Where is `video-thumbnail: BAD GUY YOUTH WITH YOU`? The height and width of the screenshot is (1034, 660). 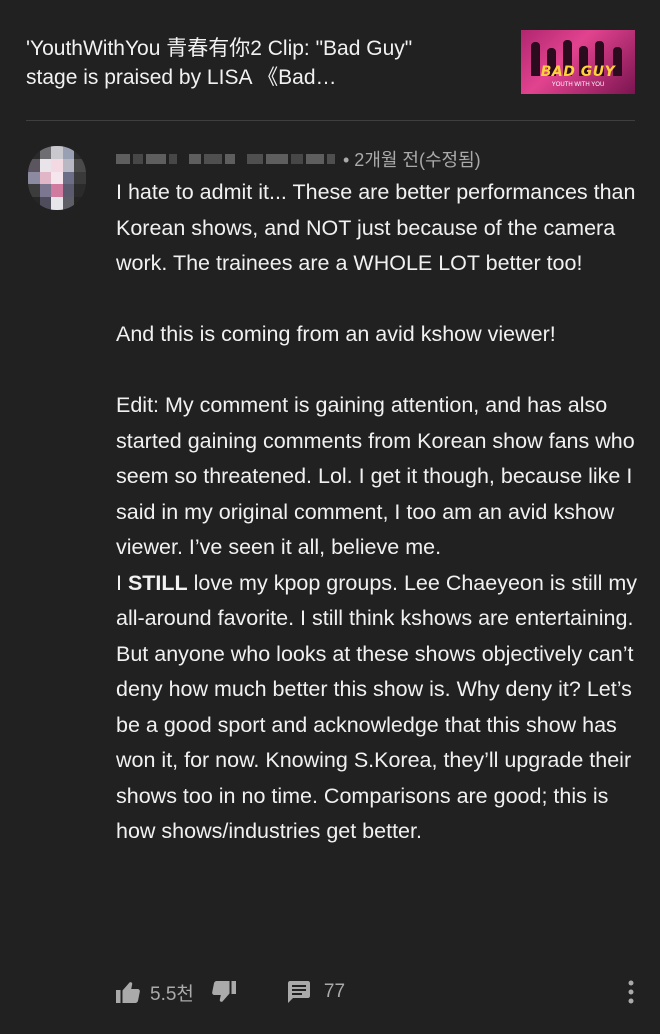 video-thumbnail: BAD GUY YOUTH WITH YOU is located at coordinates (578, 62).